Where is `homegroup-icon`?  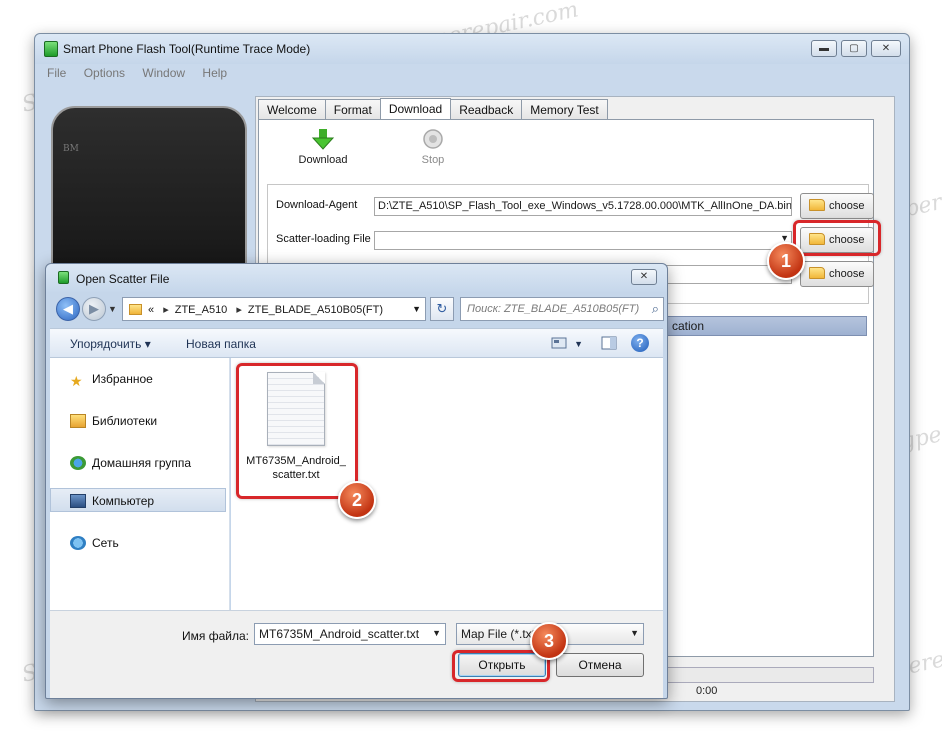
homegroup-icon is located at coordinates (78, 463).